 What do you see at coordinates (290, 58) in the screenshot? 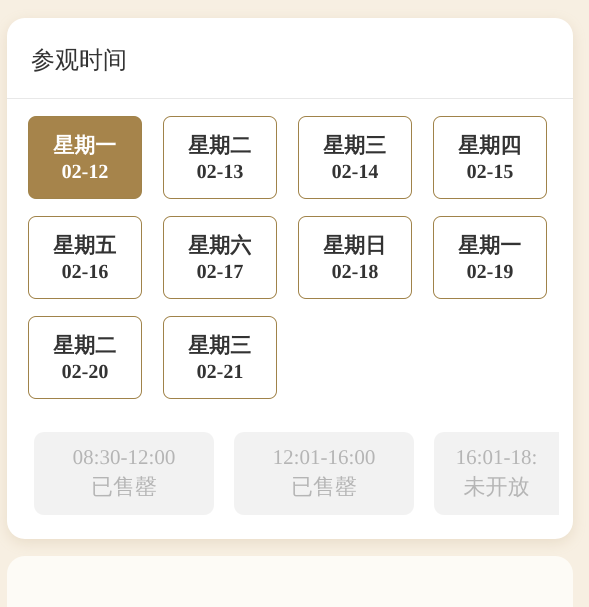
I see `section-title: 参观时间` at bounding box center [290, 58].